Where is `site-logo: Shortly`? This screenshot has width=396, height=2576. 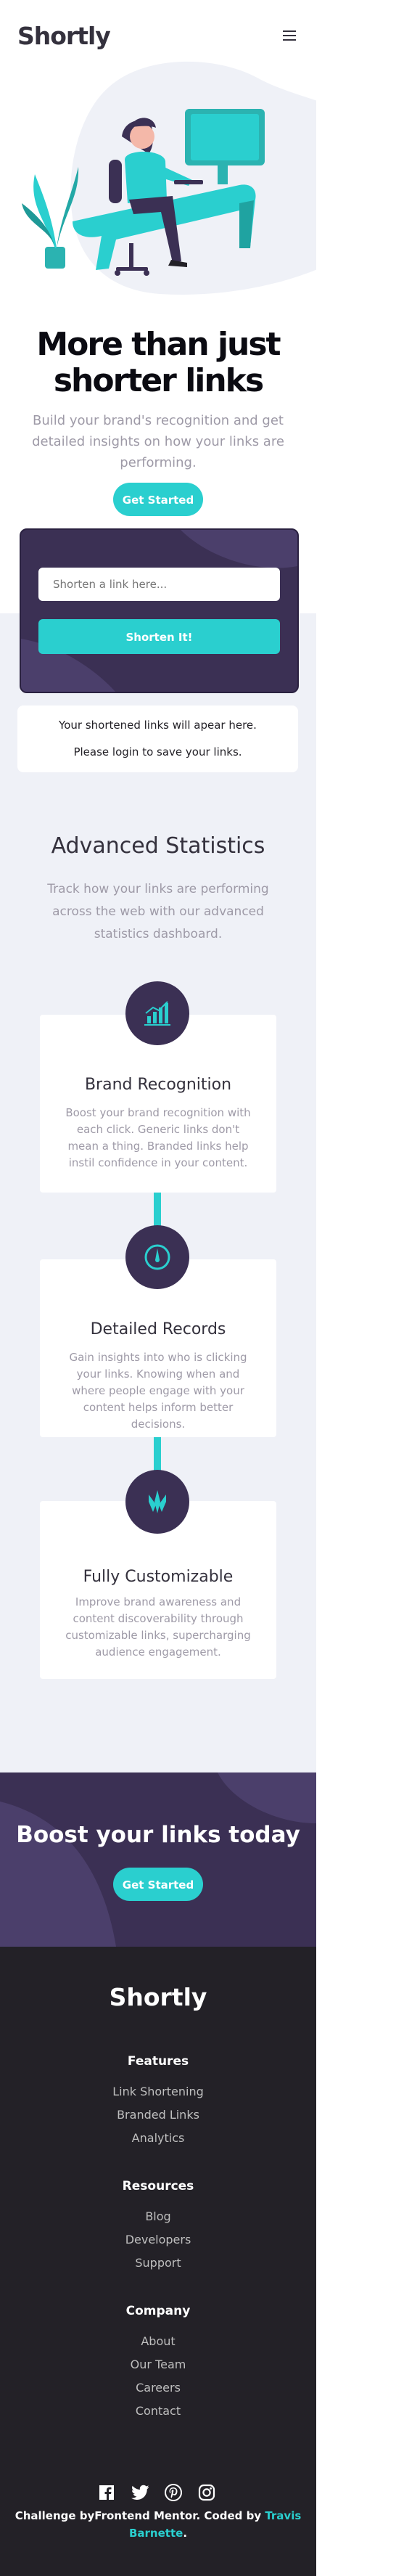
site-logo: Shortly is located at coordinates (64, 36).